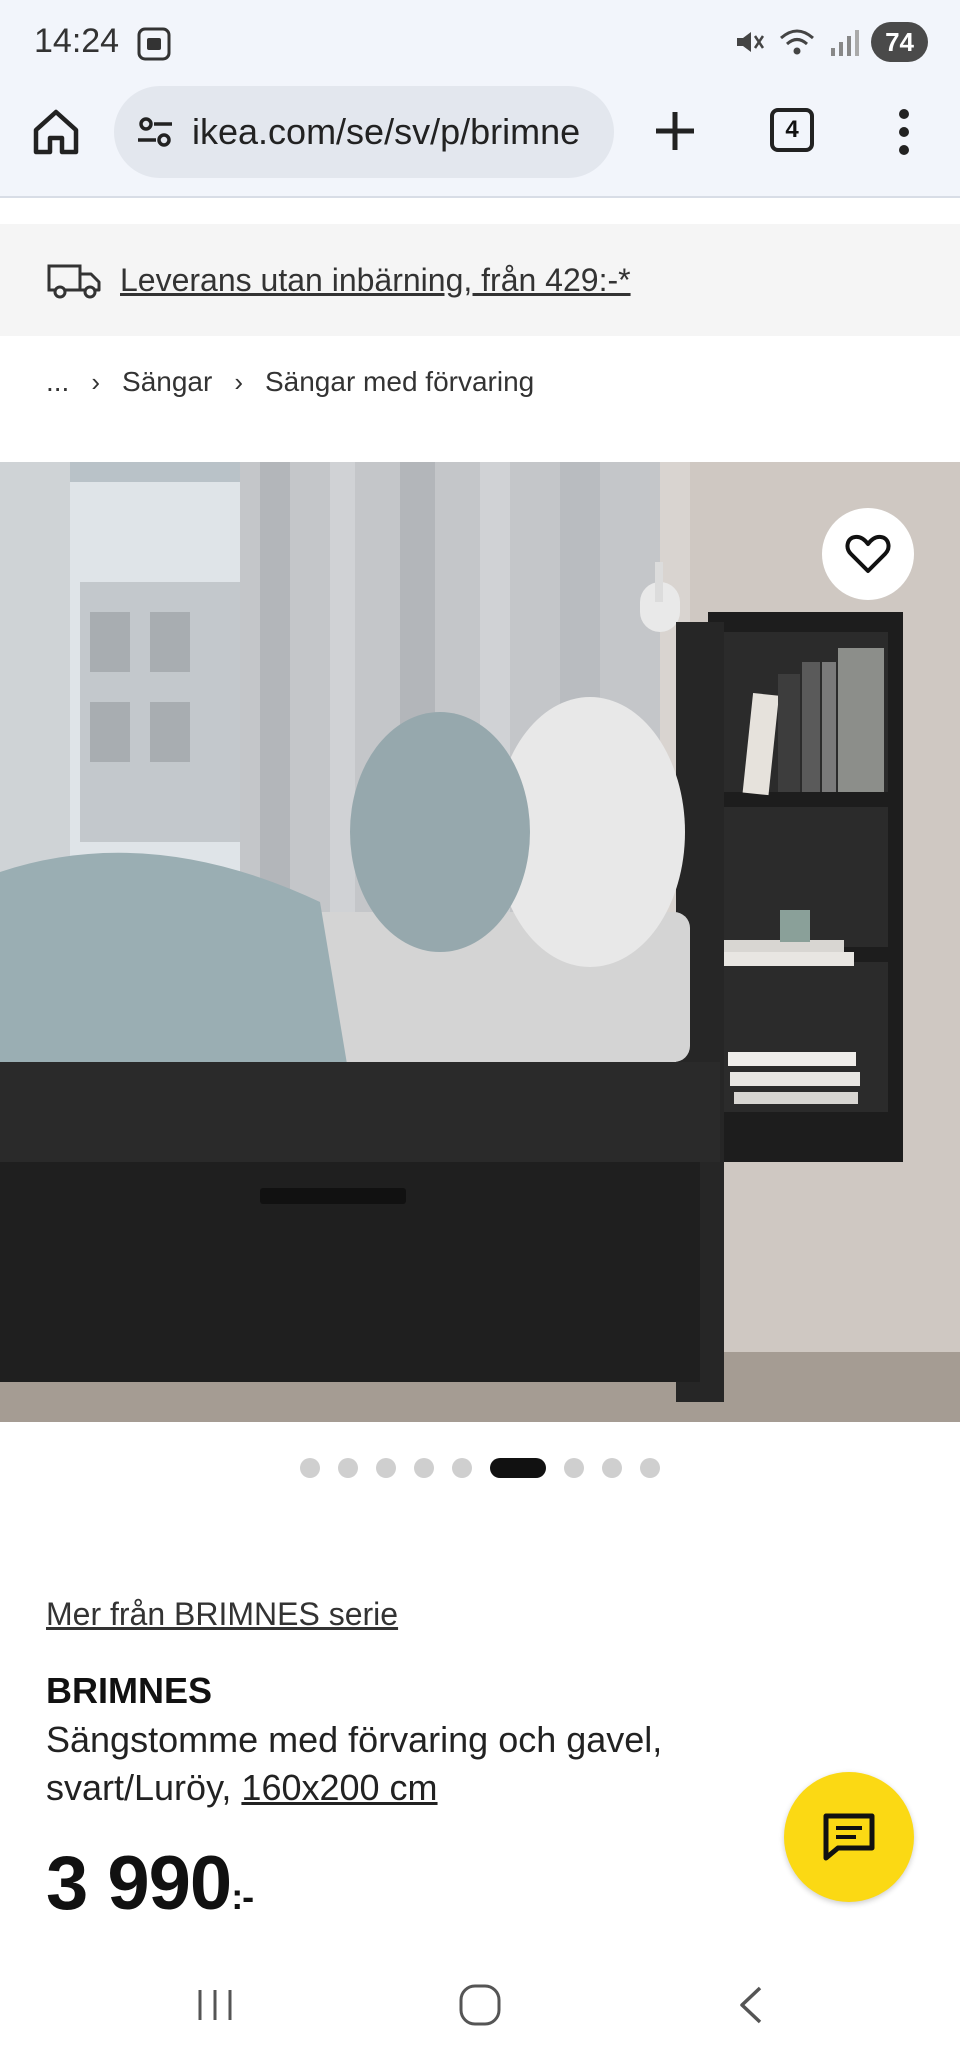  I want to click on carousel-indicators, so click(480, 1468).